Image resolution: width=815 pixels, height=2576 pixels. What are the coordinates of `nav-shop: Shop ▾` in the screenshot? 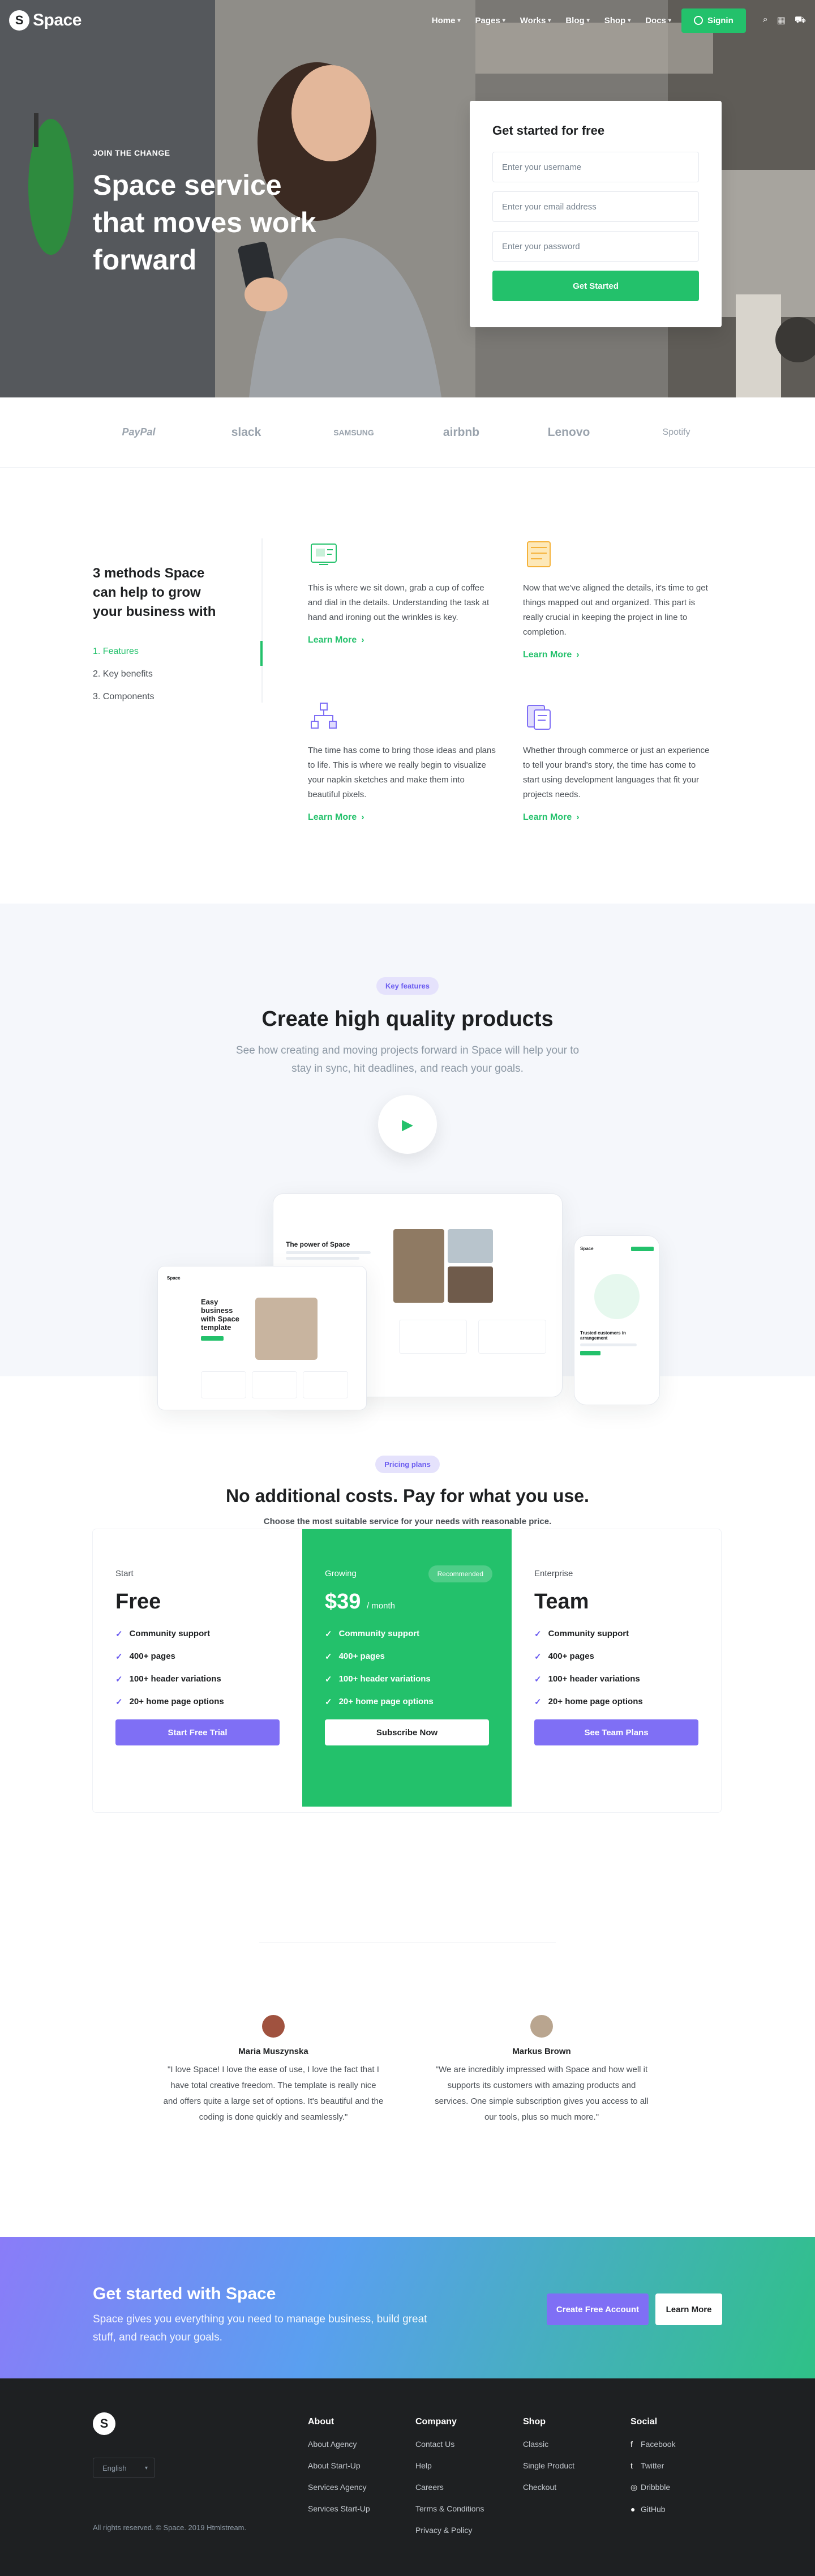 It's located at (617, 20).